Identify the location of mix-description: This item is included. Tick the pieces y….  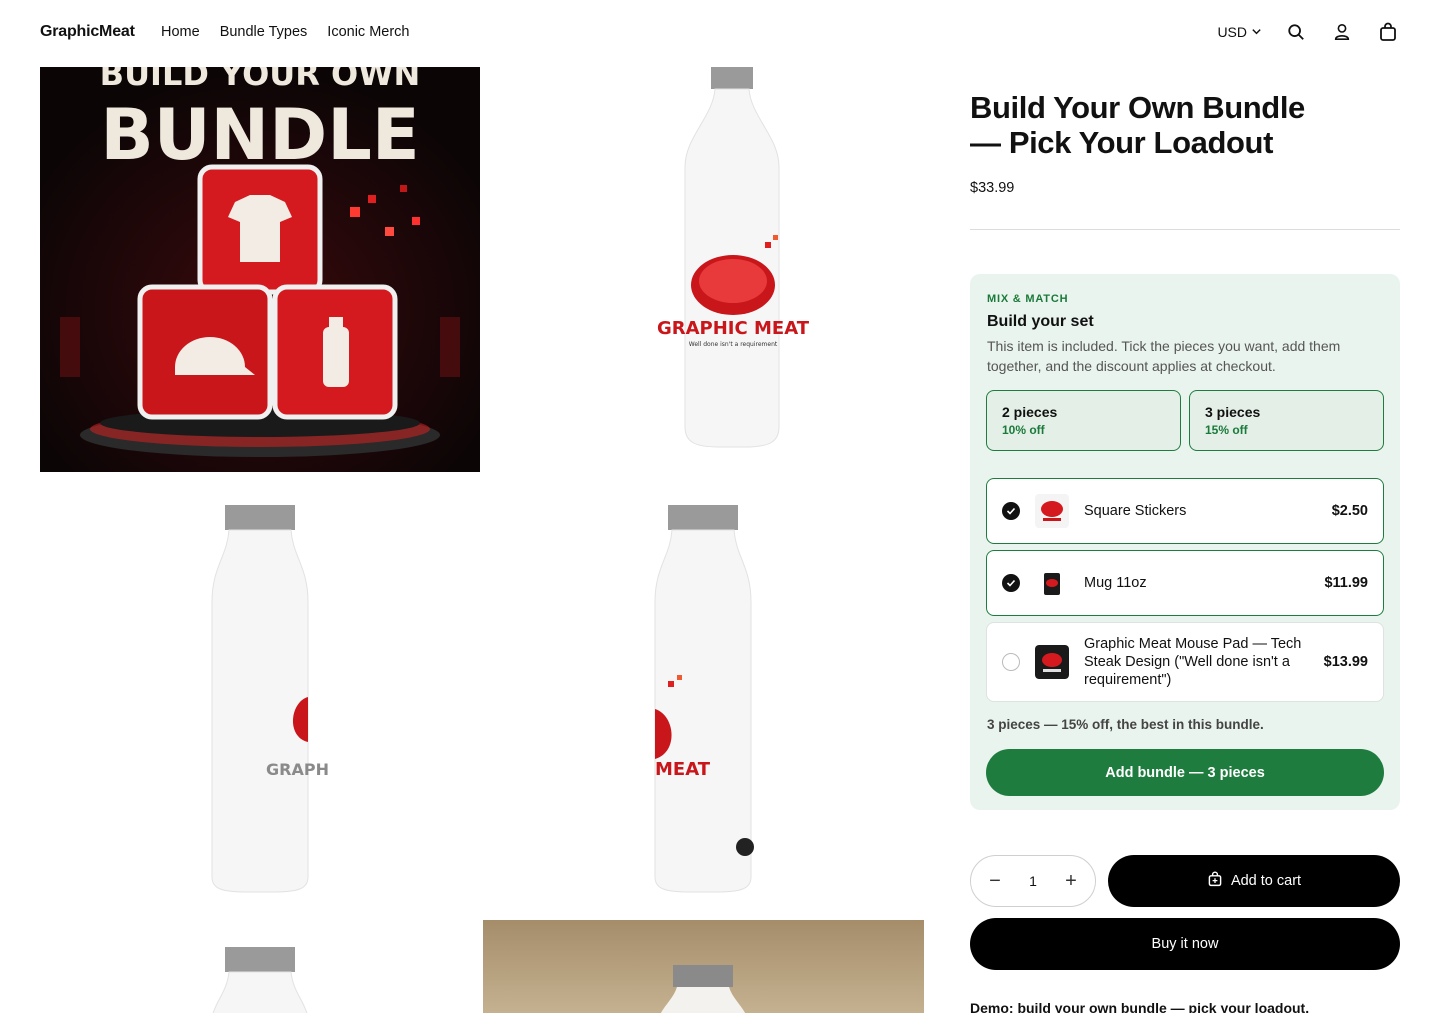
(1164, 356).